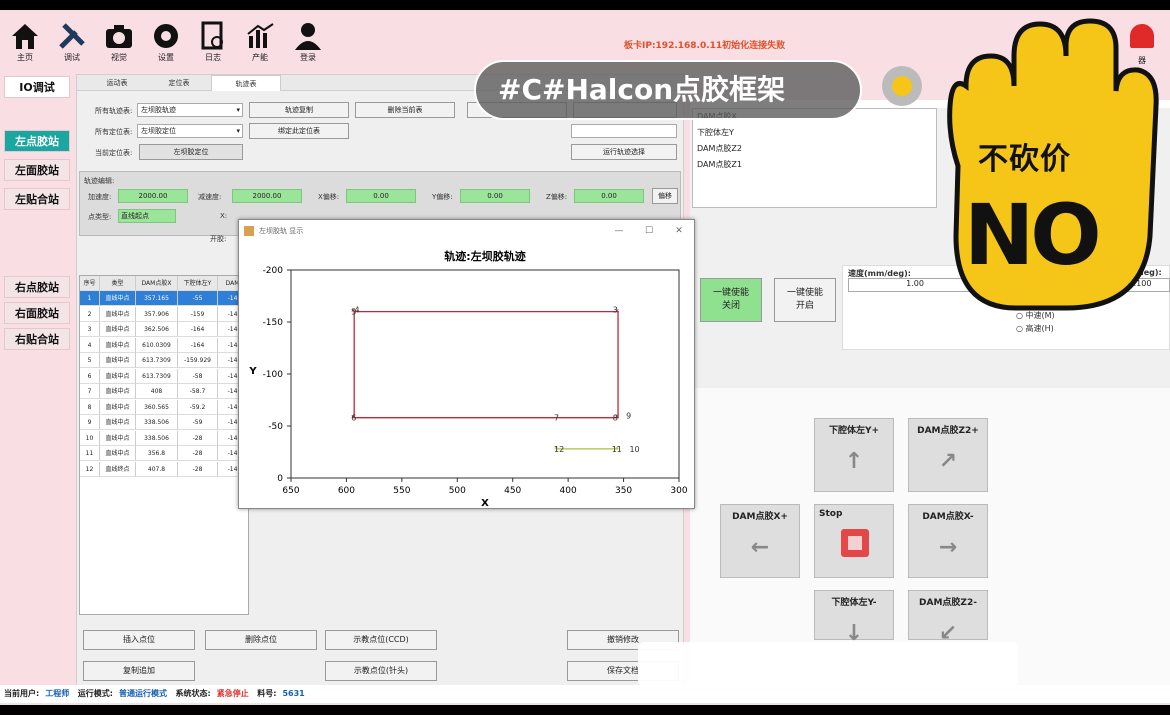 This screenshot has width=1170, height=715. What do you see at coordinates (37, 287) in the screenshot?
I see `sidebar-right-dispense: 右点胶站` at bounding box center [37, 287].